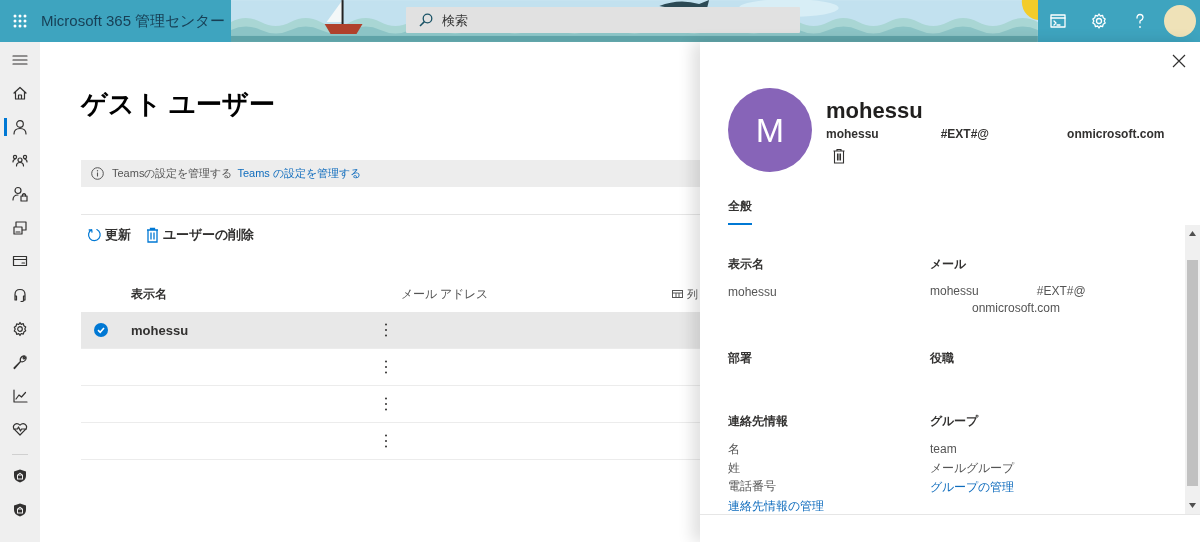 The width and height of the screenshot is (1200, 542). What do you see at coordinates (746, 264) in the screenshot?
I see `field-label: 表示名` at bounding box center [746, 264].